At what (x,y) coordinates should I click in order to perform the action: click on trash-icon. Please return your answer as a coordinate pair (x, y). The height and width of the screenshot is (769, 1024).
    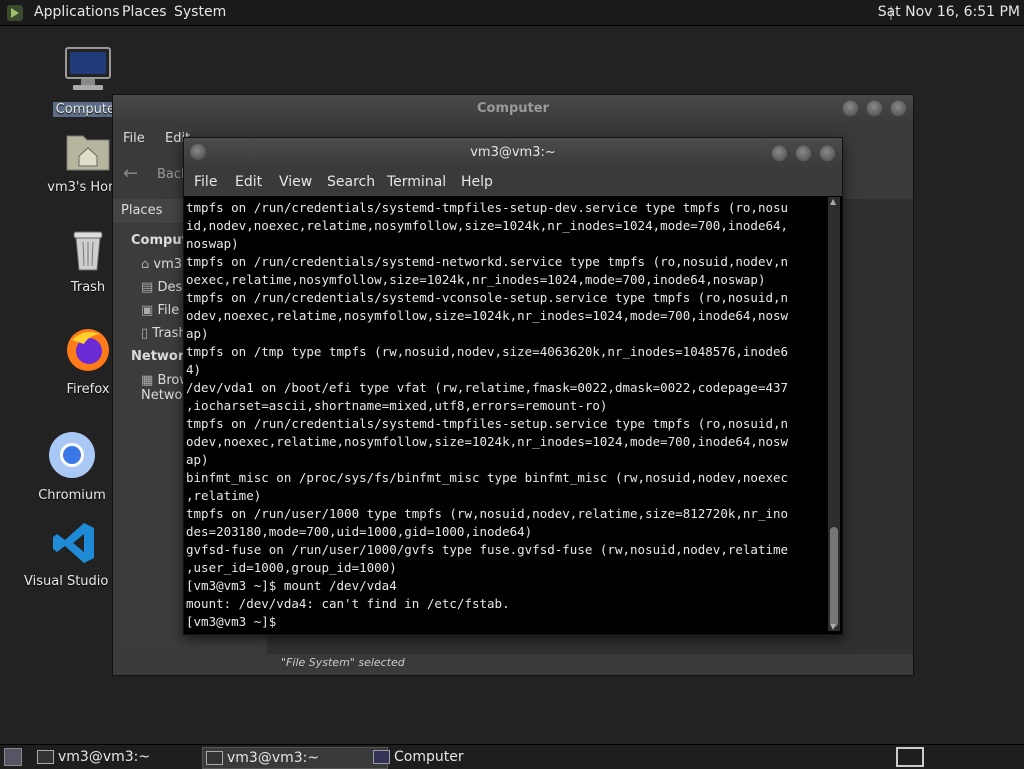
    Looking at the image, I should click on (88, 251).